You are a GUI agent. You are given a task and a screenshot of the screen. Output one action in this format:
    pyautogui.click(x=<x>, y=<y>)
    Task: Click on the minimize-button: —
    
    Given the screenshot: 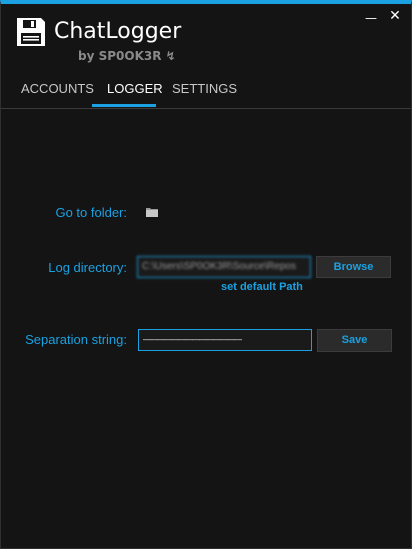 What is the action you would take?
    pyautogui.click(x=371, y=18)
    